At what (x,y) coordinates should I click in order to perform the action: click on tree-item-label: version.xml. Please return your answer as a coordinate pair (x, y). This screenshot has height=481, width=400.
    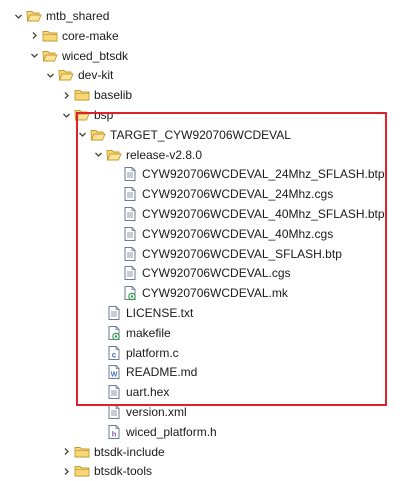
    Looking at the image, I should click on (156, 412).